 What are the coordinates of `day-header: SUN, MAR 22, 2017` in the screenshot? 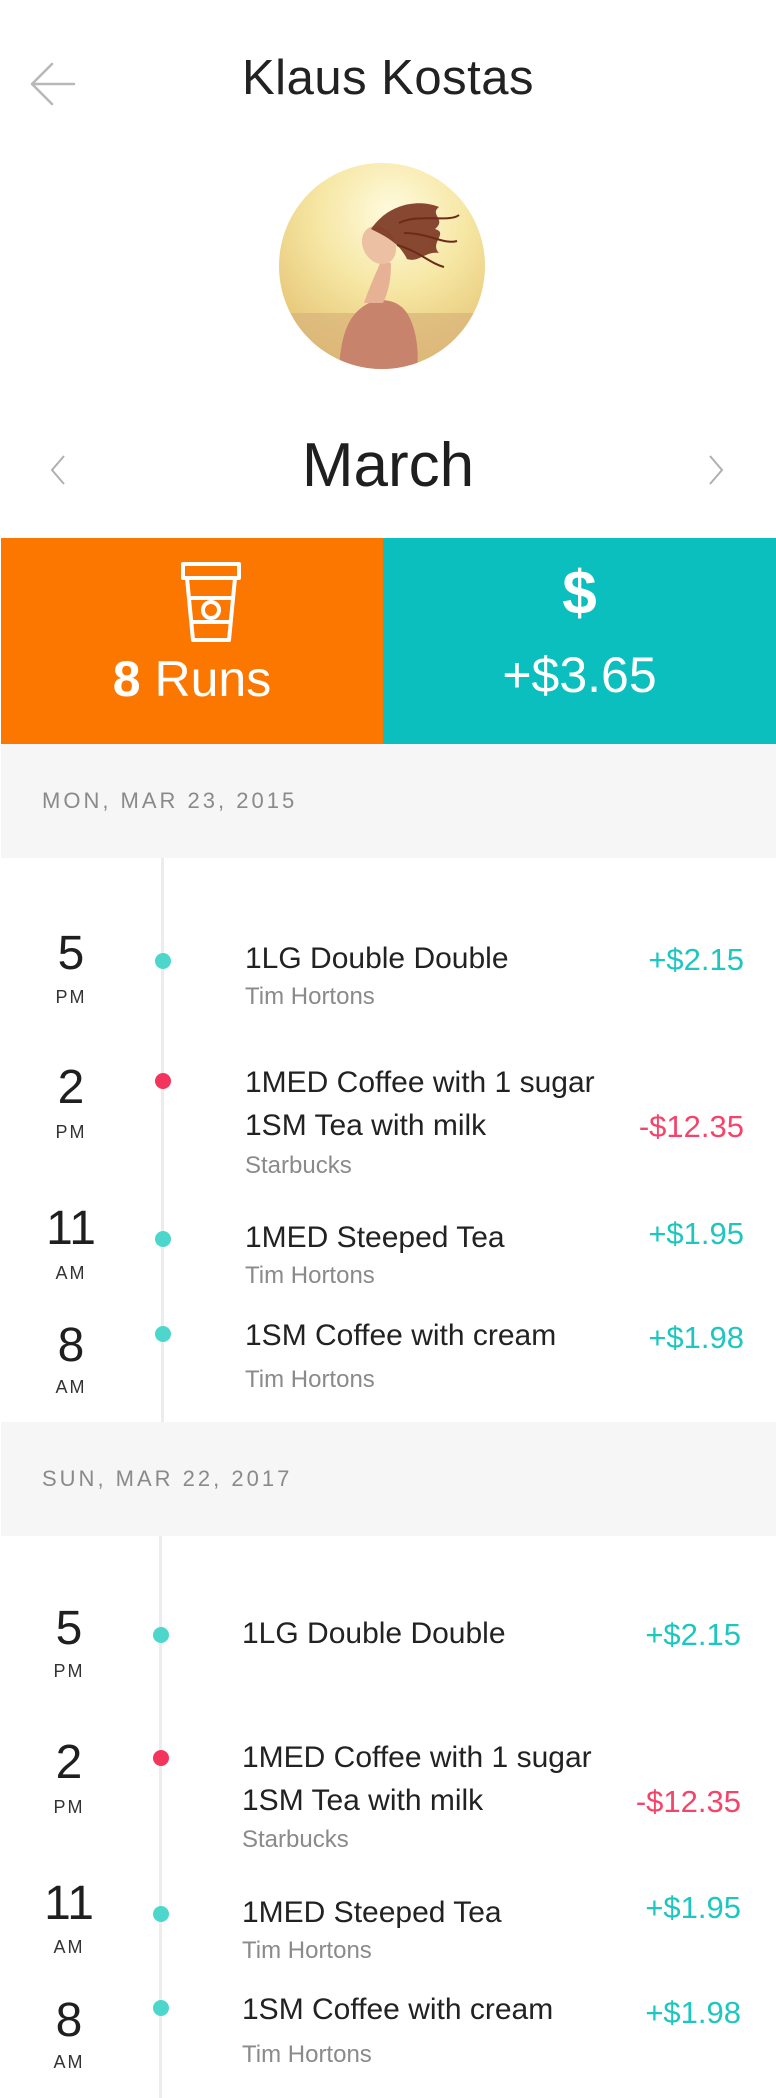 It's located at (388, 1479).